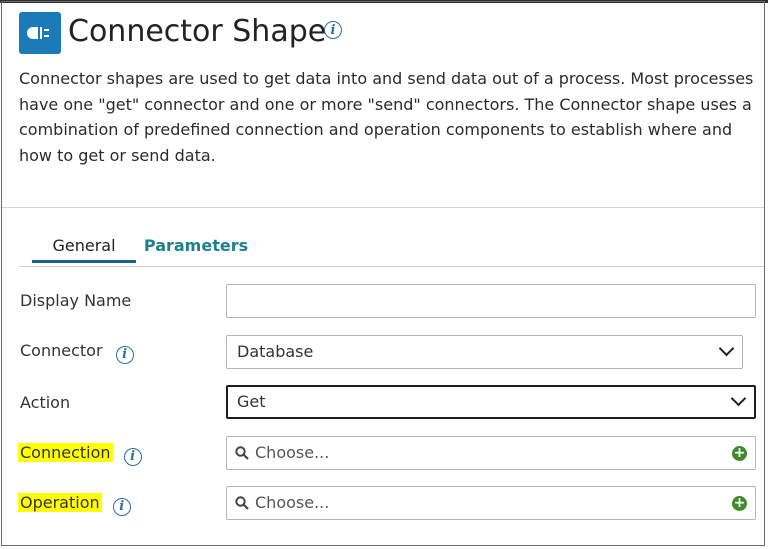  I want to click on connector-select: Database, so click(484, 352).